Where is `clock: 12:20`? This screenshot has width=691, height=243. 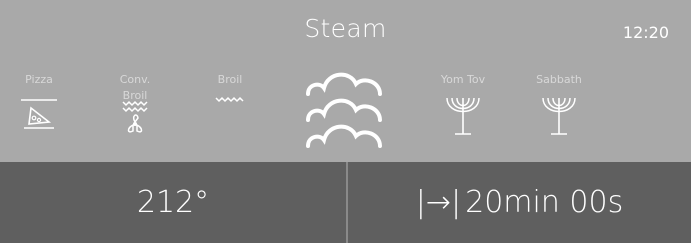 clock: 12:20 is located at coordinates (645, 32).